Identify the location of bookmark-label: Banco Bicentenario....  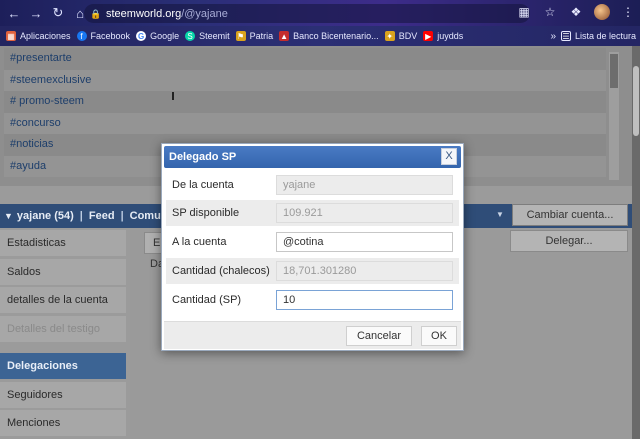
(336, 36).